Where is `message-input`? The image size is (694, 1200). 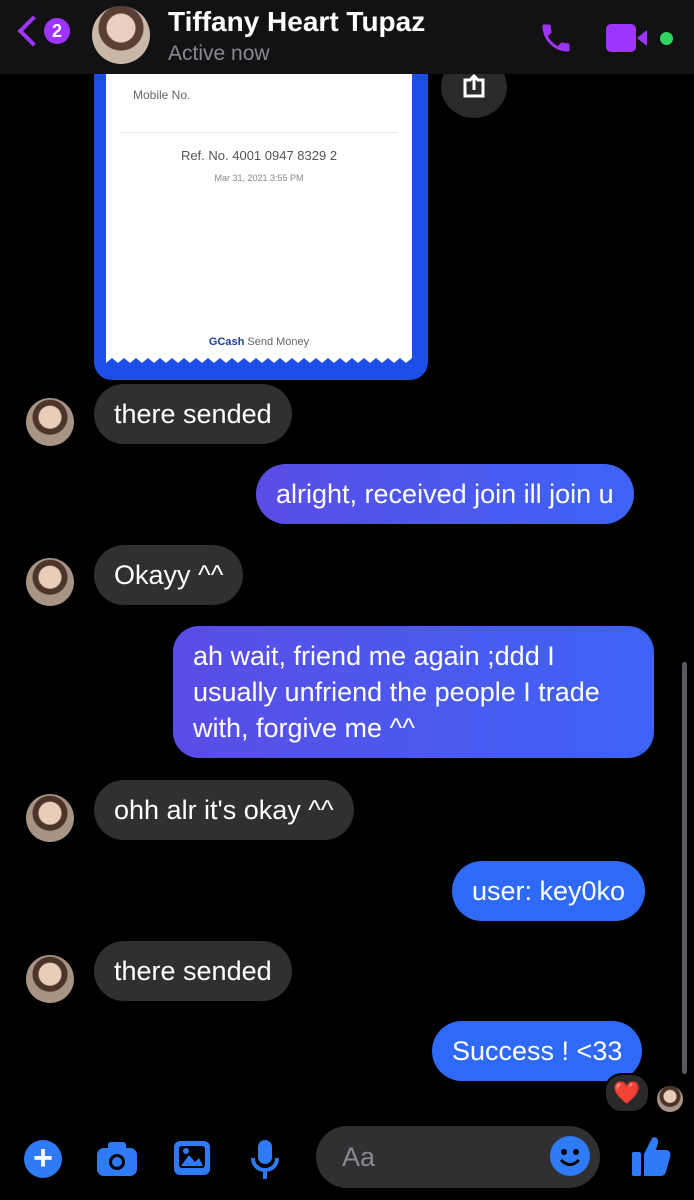
message-input is located at coordinates (437, 1157).